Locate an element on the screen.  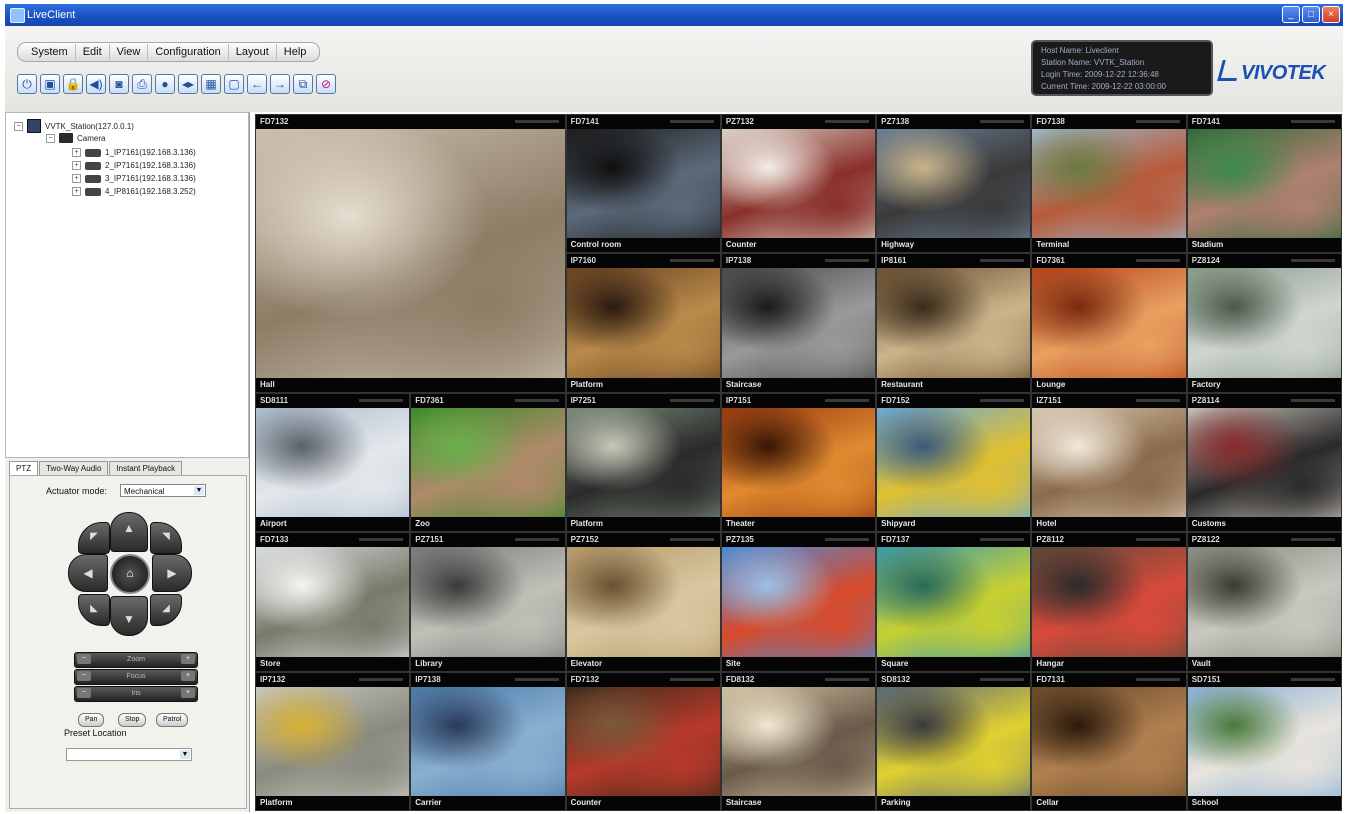
camera-view: PZ7138 Highway is located at coordinates (954, 184).